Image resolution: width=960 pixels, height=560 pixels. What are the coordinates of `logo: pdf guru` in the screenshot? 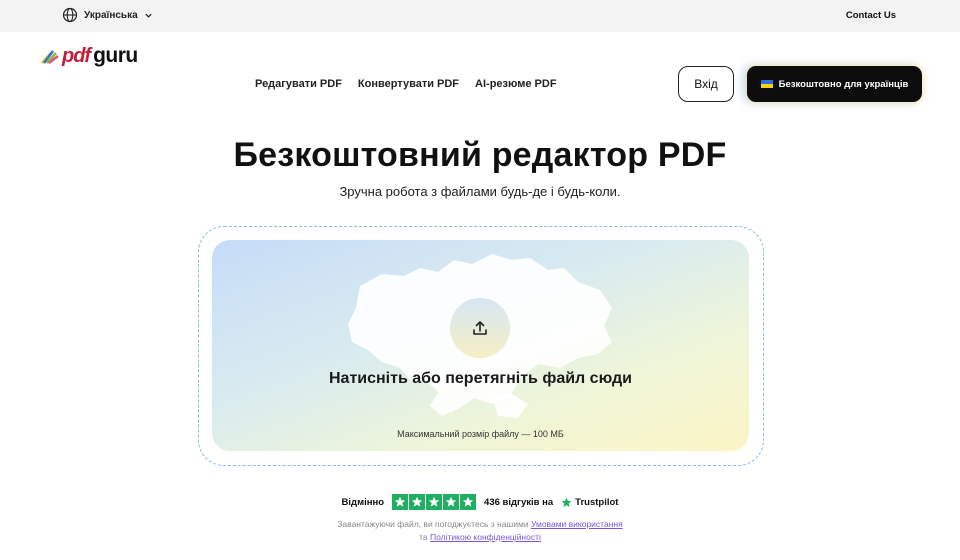 It's located at (89, 56).